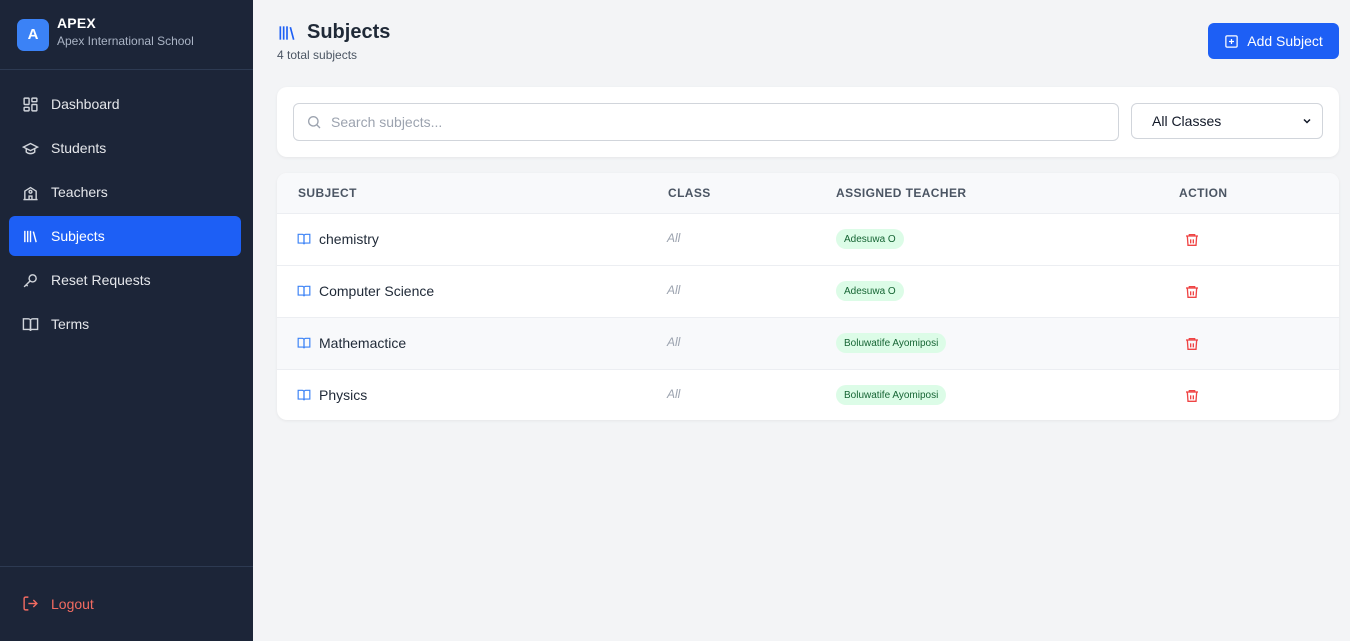 Image resolution: width=1350 pixels, height=641 pixels. Describe the element at coordinates (79, 192) in the screenshot. I see `sidebar-item-label: Teachers` at that location.